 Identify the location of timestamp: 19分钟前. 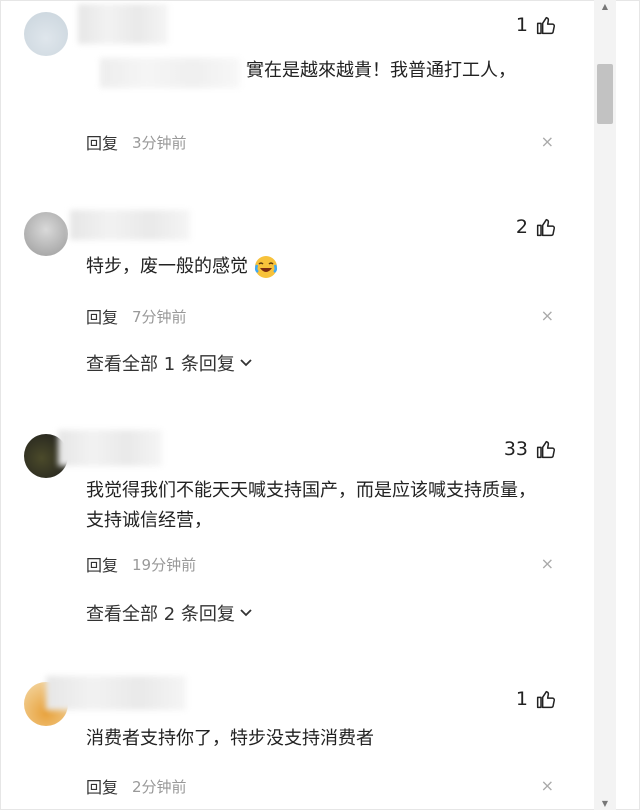
(164, 564).